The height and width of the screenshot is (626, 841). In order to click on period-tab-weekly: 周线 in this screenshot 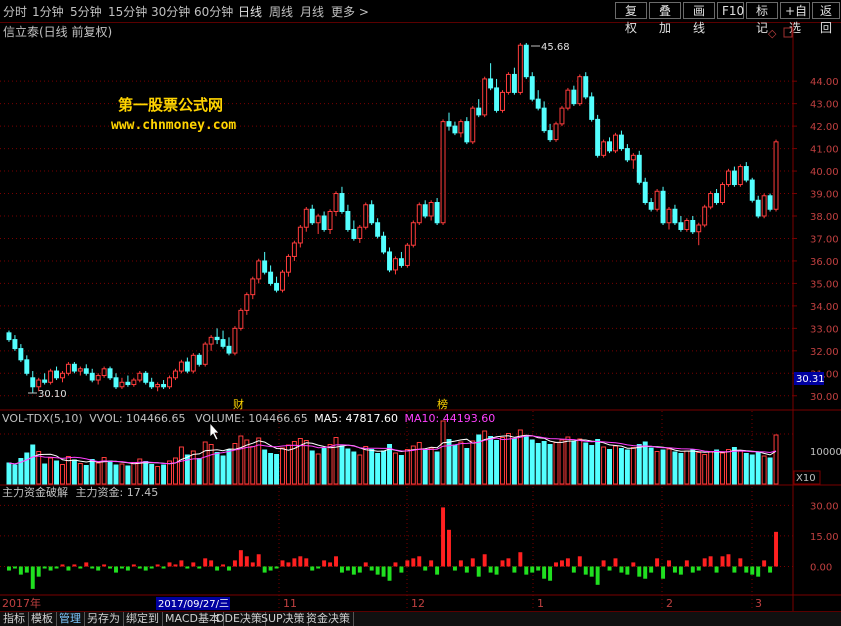, I will do `click(281, 11)`.